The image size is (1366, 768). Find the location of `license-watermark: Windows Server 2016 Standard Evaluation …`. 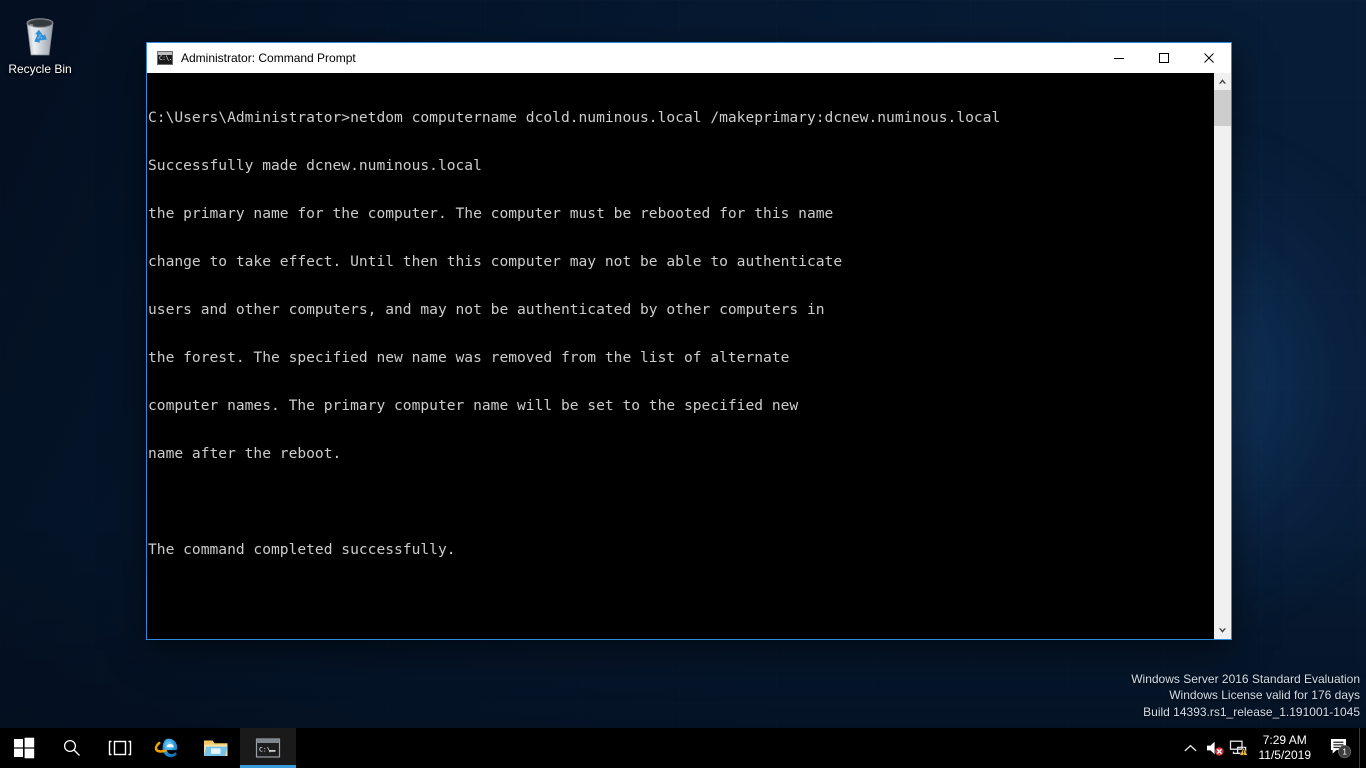

license-watermark: Windows Server 2016 Standard Evaluation … is located at coordinates (1245, 696).